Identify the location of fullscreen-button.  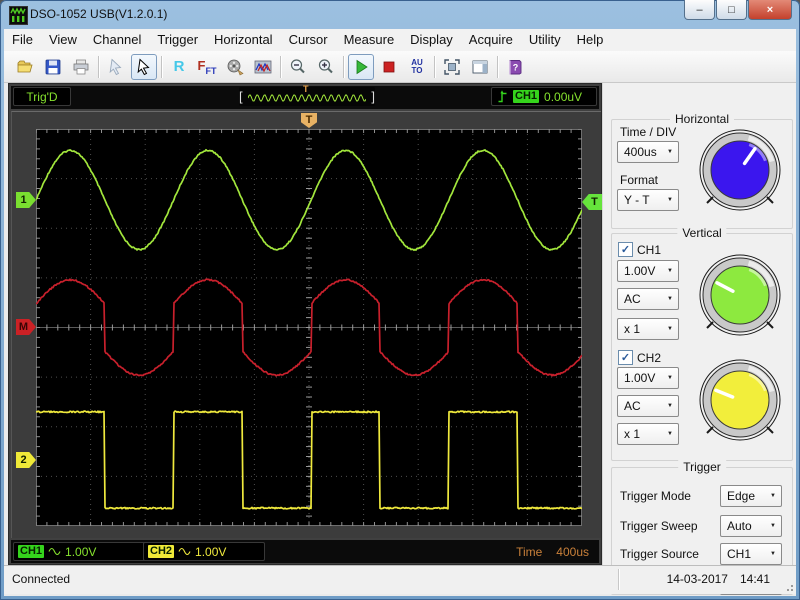
(452, 67).